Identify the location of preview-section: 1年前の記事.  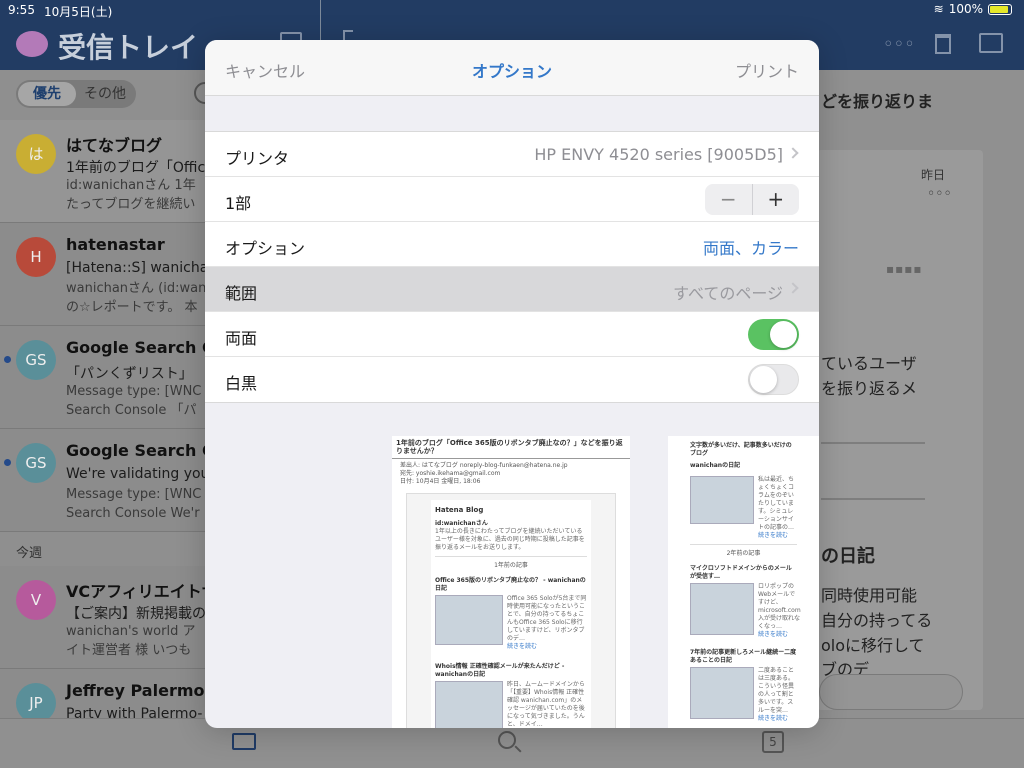
(511, 565).